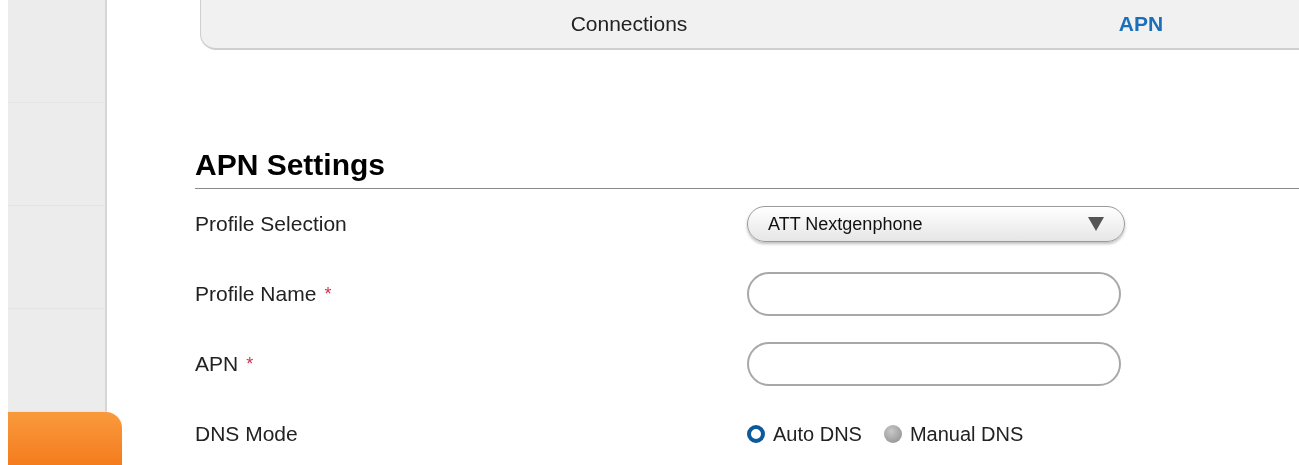 The image size is (1299, 465). What do you see at coordinates (1096, 224) in the screenshot?
I see `dropdown-arrow-icon` at bounding box center [1096, 224].